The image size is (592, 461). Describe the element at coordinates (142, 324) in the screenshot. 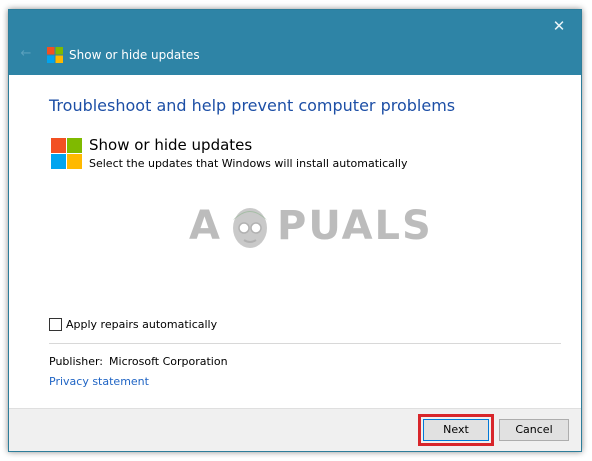

I see `apply-repairs-label: Apply repairs automatically` at that location.